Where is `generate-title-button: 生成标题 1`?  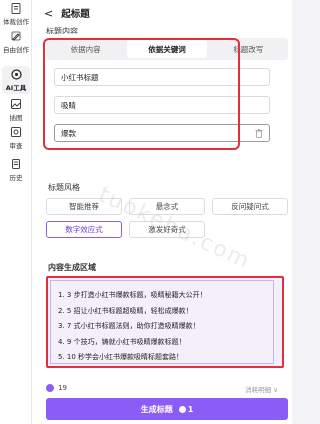 generate-title-button: 生成标题 1 is located at coordinates (167, 409).